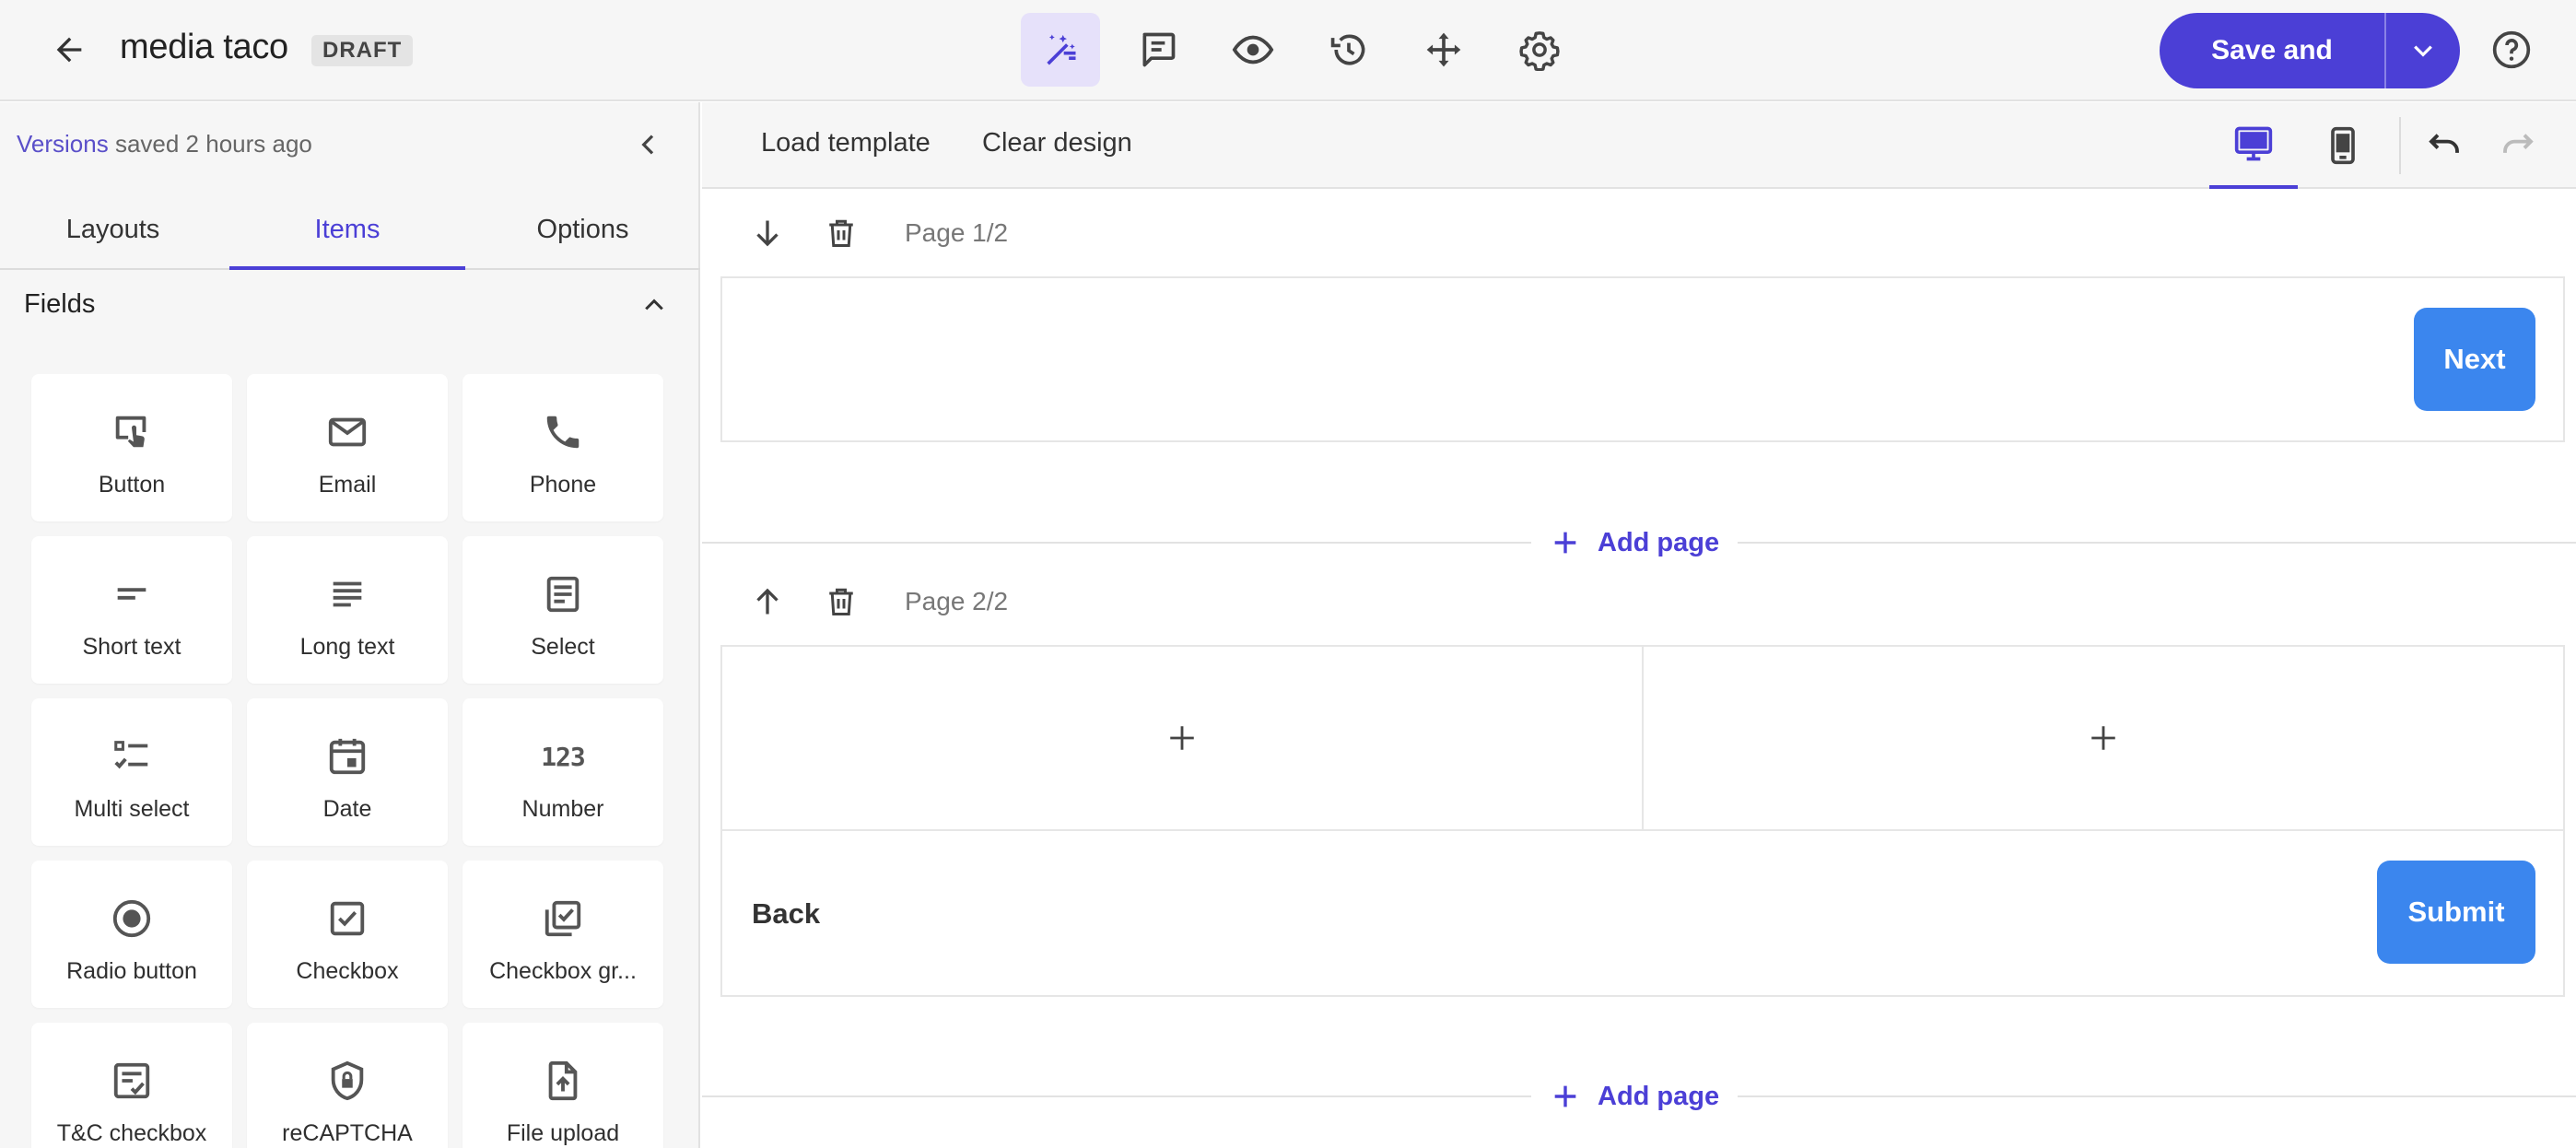 The height and width of the screenshot is (1148, 2576). Describe the element at coordinates (563, 594) in the screenshot. I see `select-icon` at that location.